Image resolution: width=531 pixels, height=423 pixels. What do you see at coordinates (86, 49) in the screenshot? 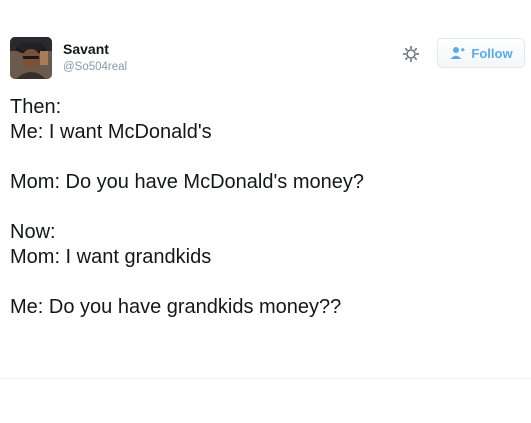
I see `display-name: Savant` at bounding box center [86, 49].